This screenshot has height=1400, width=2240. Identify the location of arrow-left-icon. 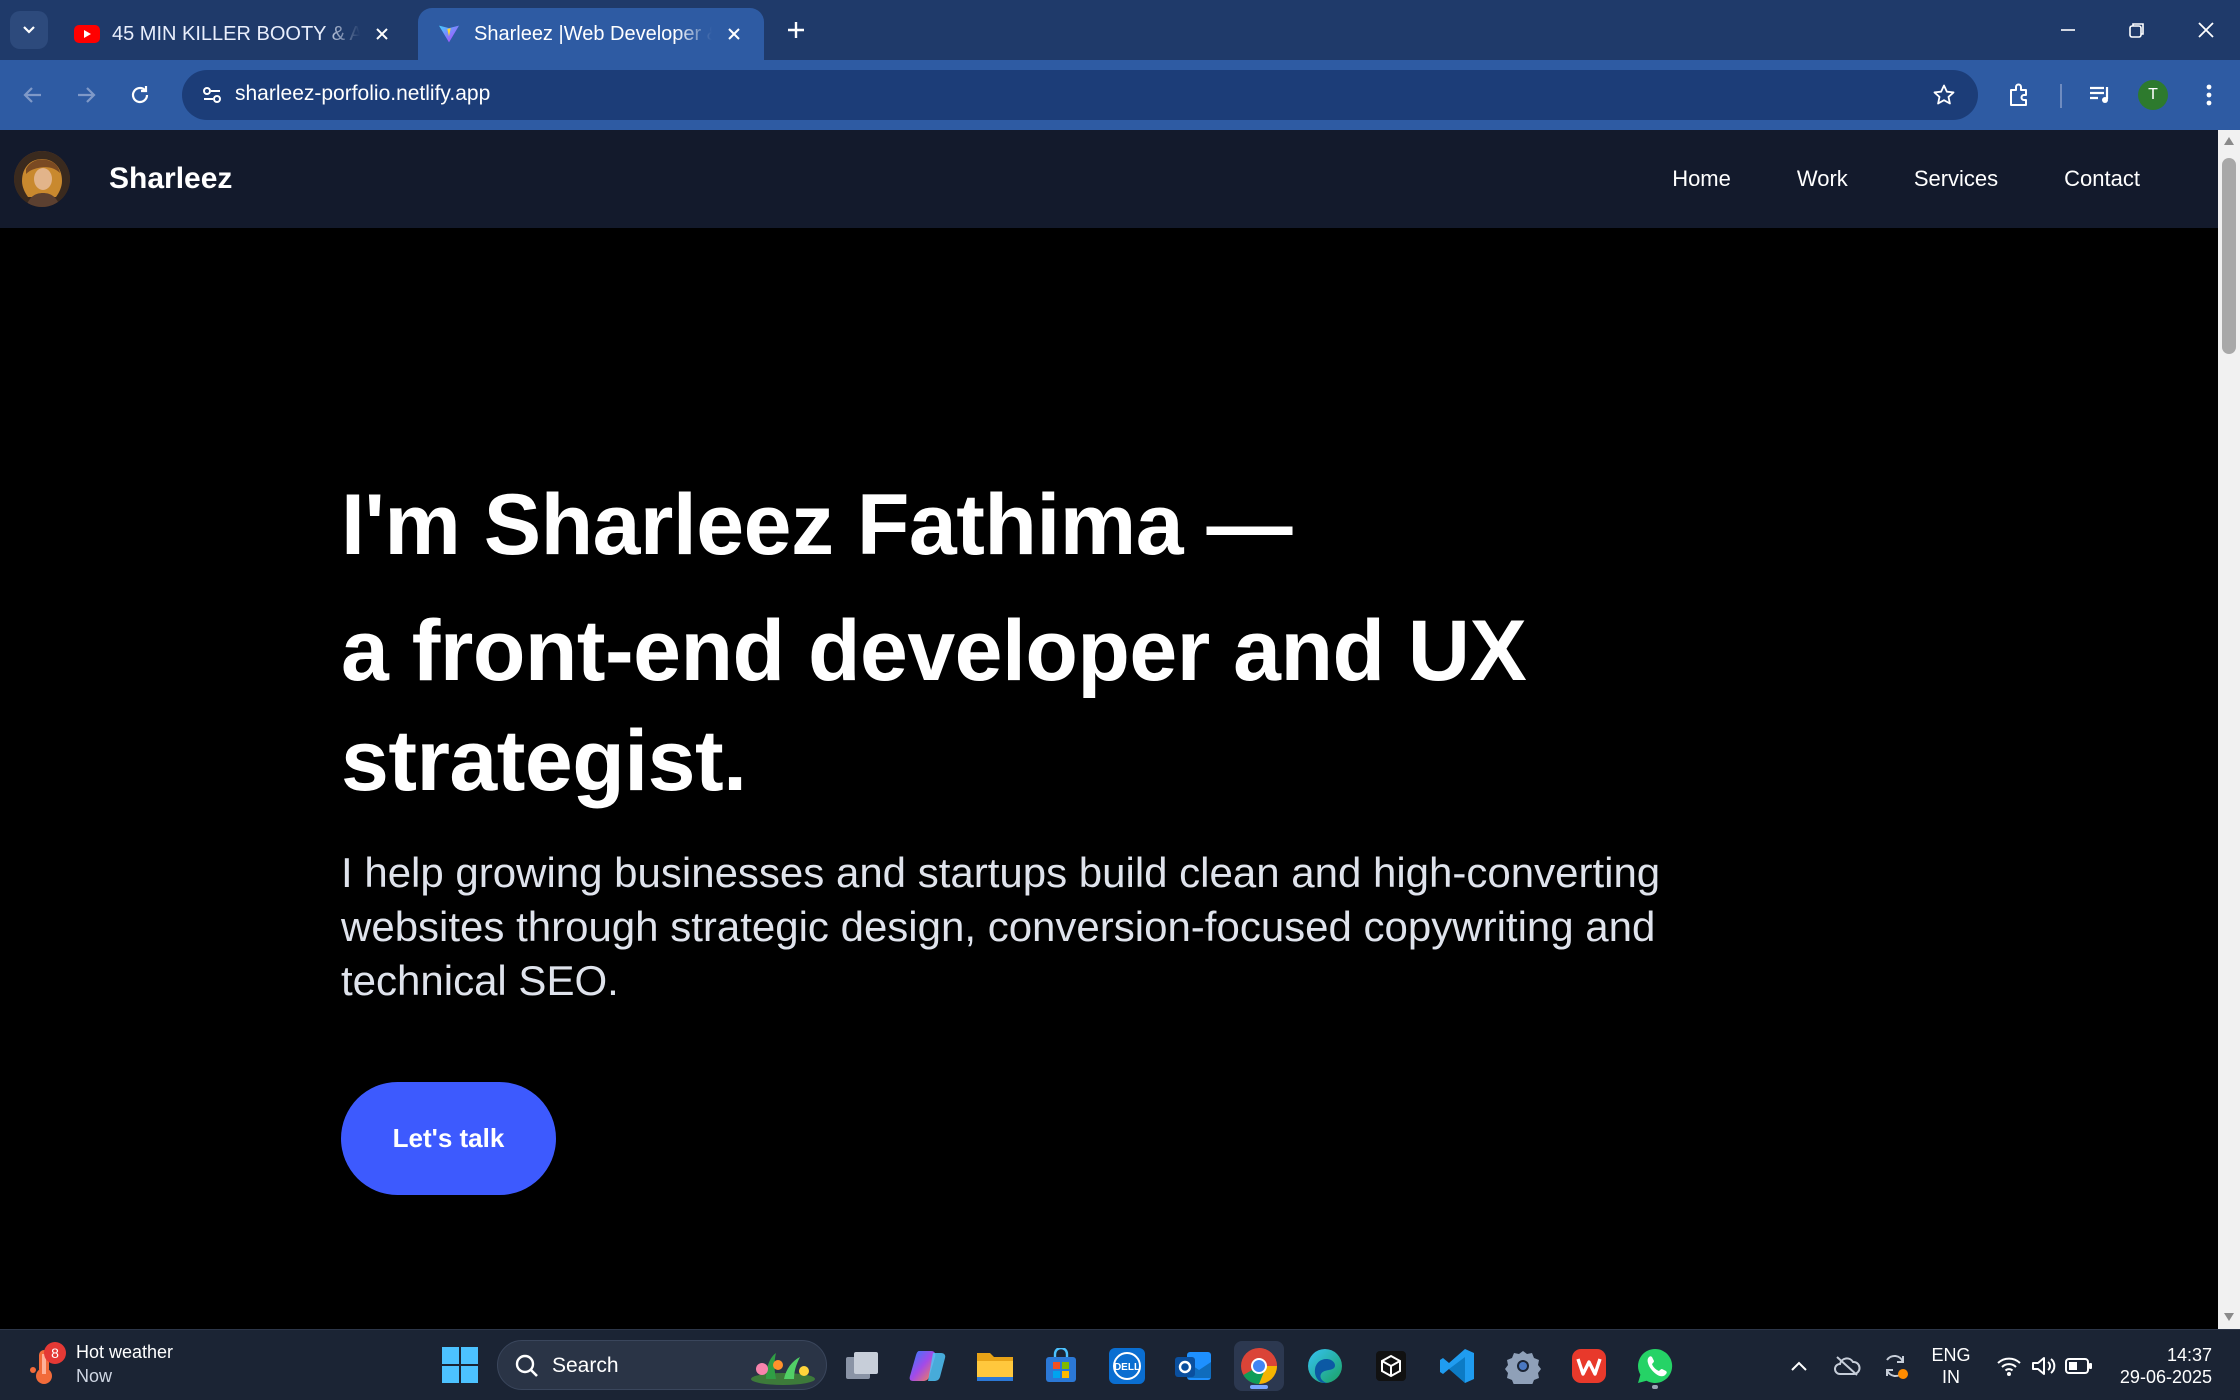
(32, 95).